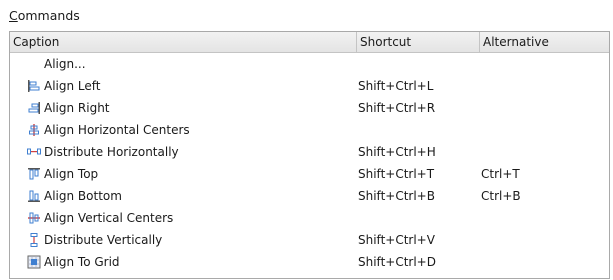 This screenshot has height=280, width=613. Describe the element at coordinates (34, 130) in the screenshot. I see `align-horizontal-centers-icon` at that location.